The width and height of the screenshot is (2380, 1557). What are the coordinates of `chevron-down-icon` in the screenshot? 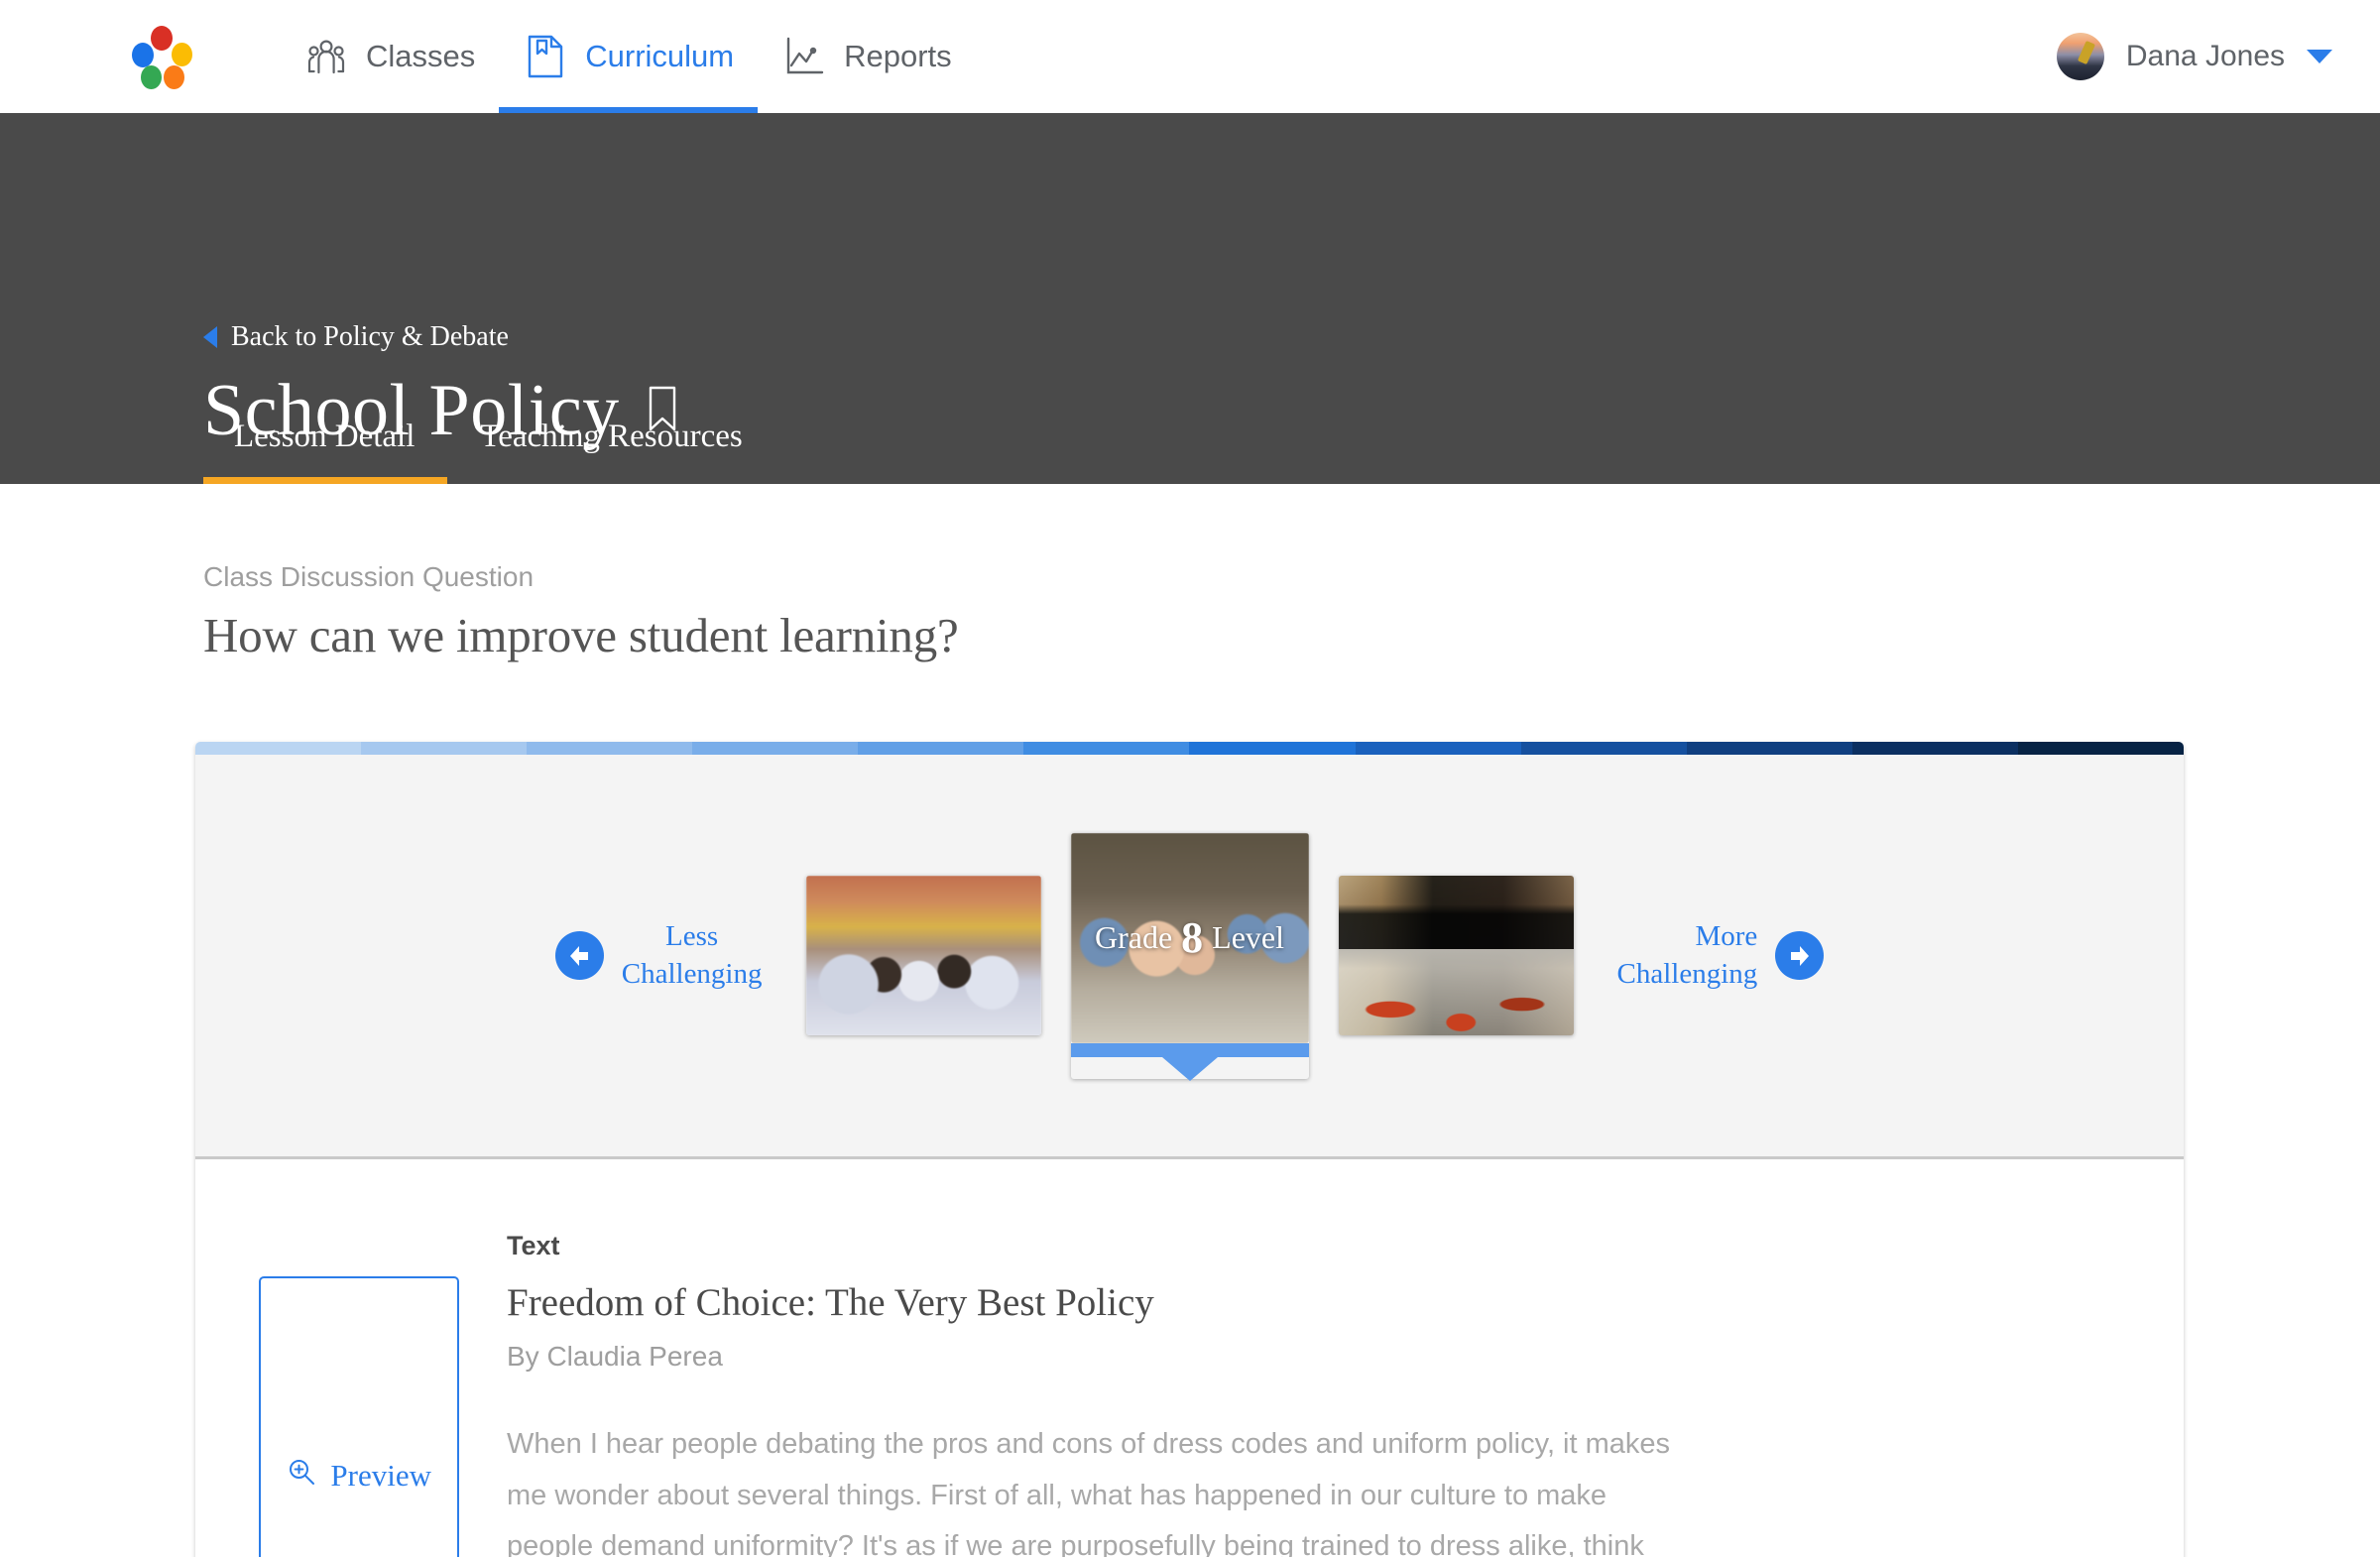 It's located at (2319, 56).